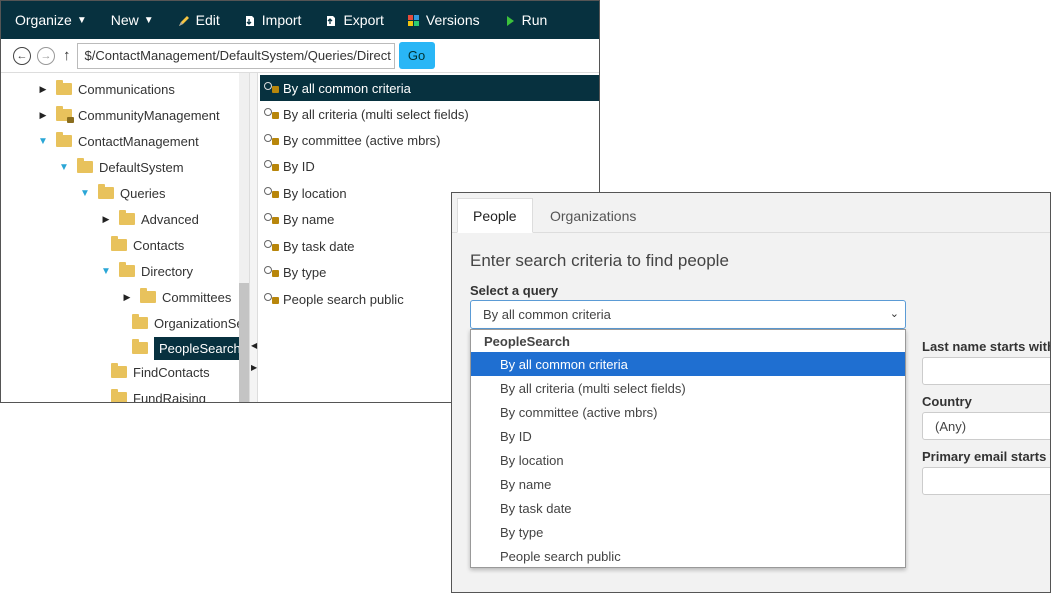  I want to click on dropdown-option: By type, so click(688, 532).